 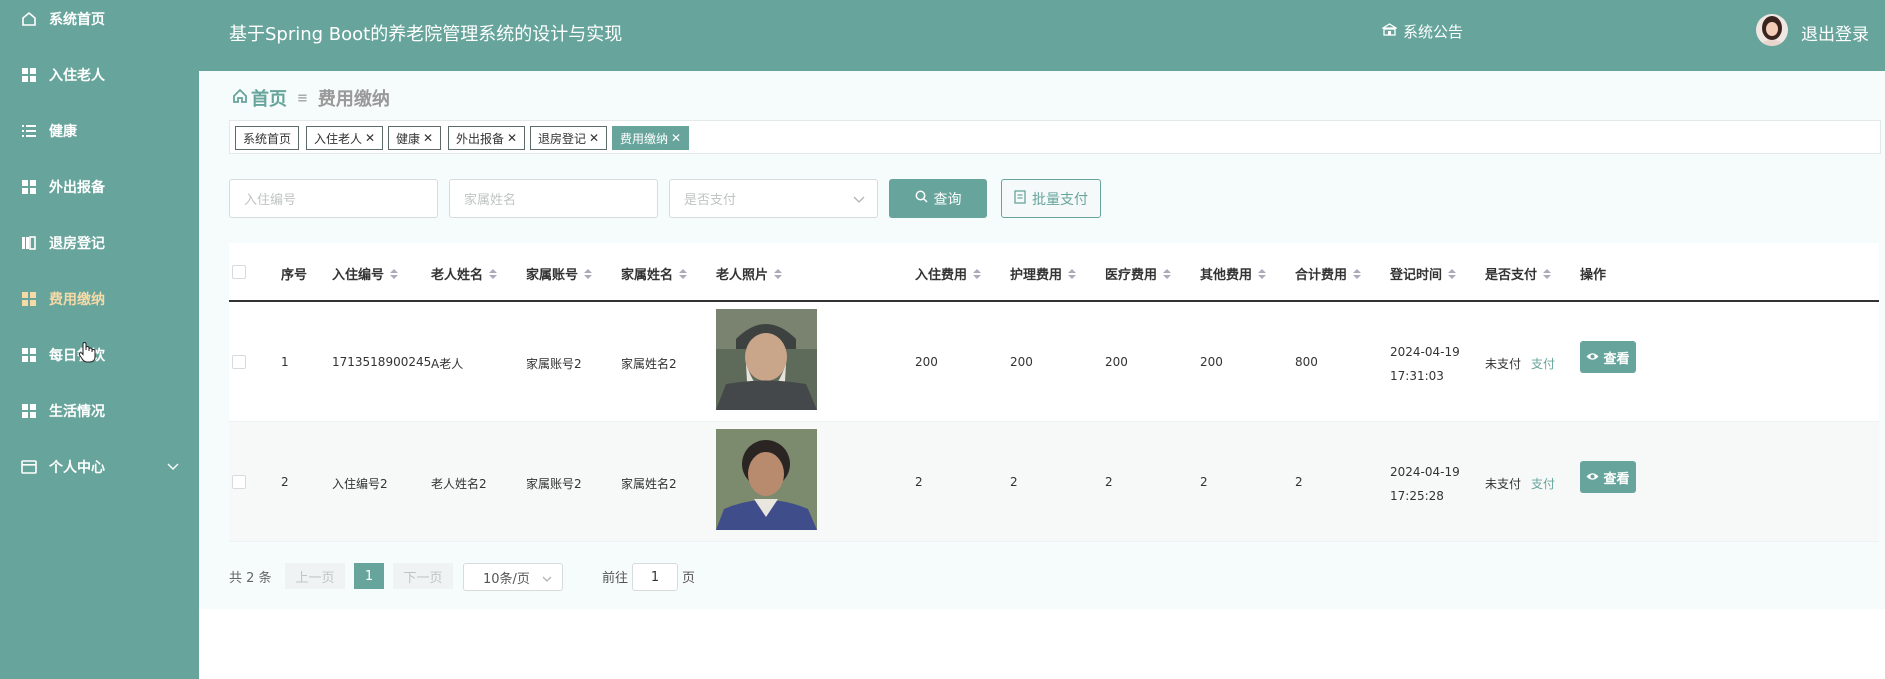 I want to click on cell-medical-fee: 2, so click(x=1109, y=482).